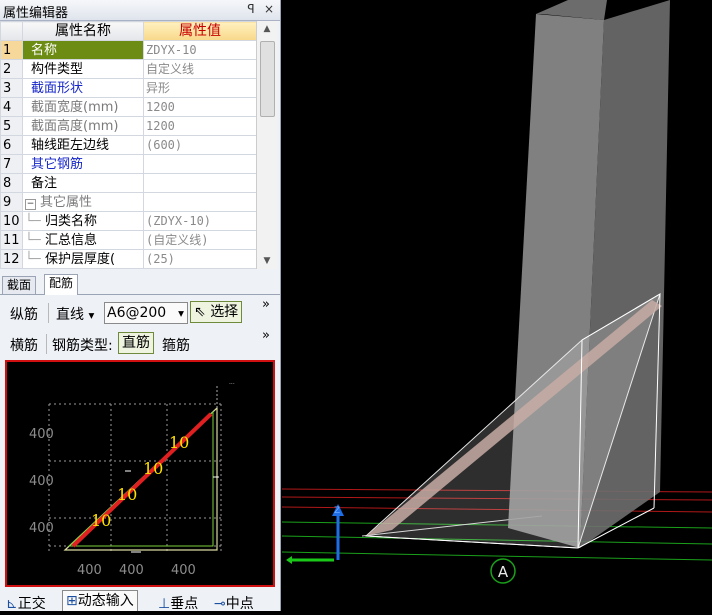 The height and width of the screenshot is (615, 712). What do you see at coordinates (71, 240) in the screenshot?
I see `property-name: 汇总信息` at bounding box center [71, 240].